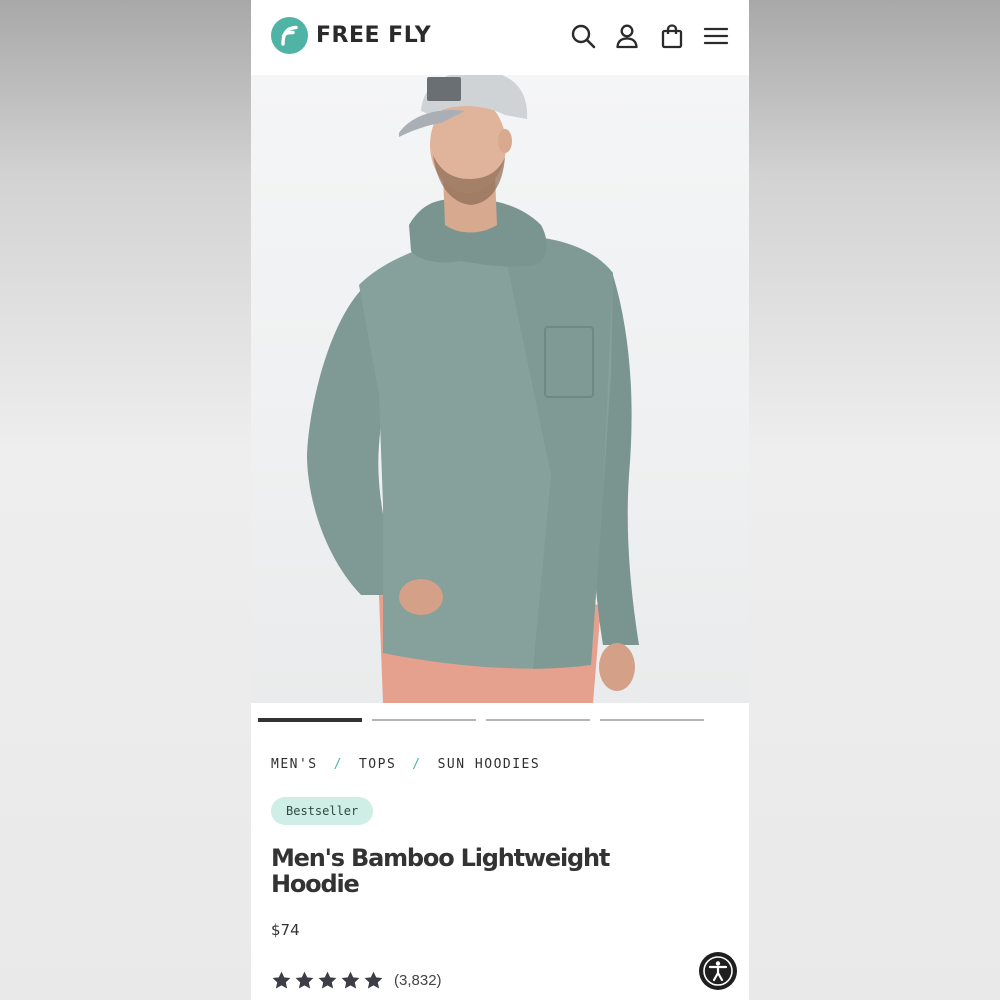  What do you see at coordinates (489, 764) in the screenshot?
I see `breadcrumb-item-sun-hoodies: SUN HOODIES` at bounding box center [489, 764].